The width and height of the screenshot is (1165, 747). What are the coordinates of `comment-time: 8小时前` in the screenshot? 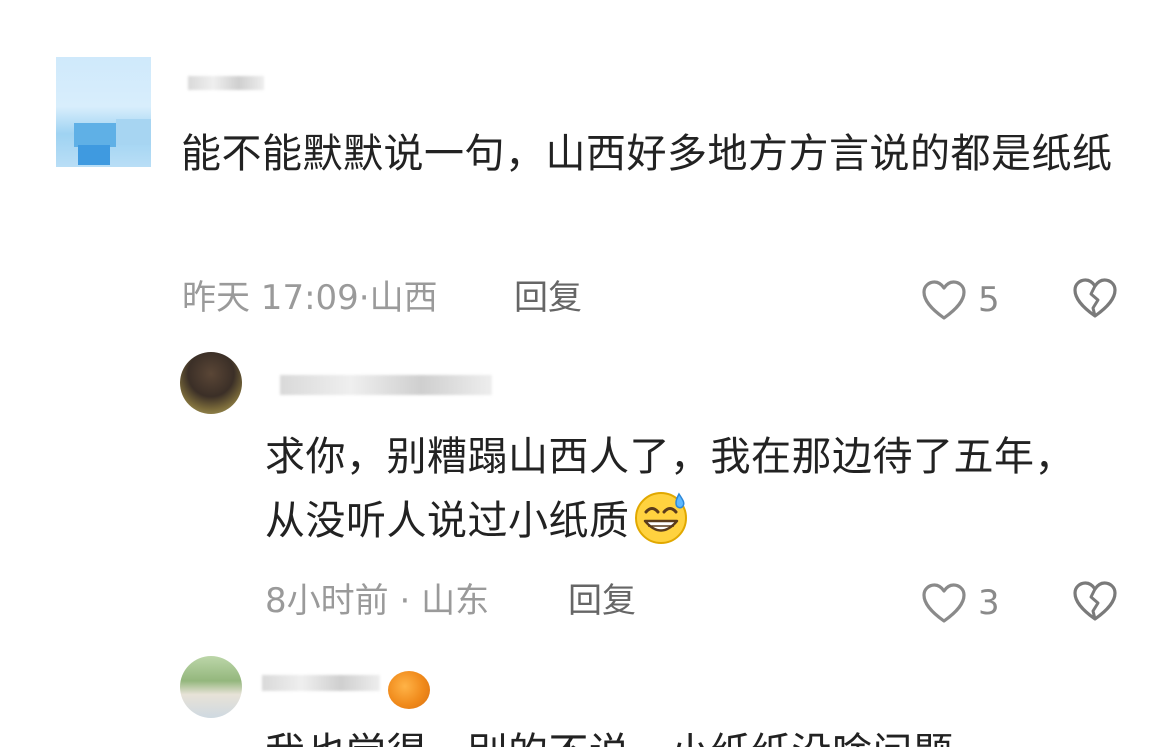 It's located at (327, 601).